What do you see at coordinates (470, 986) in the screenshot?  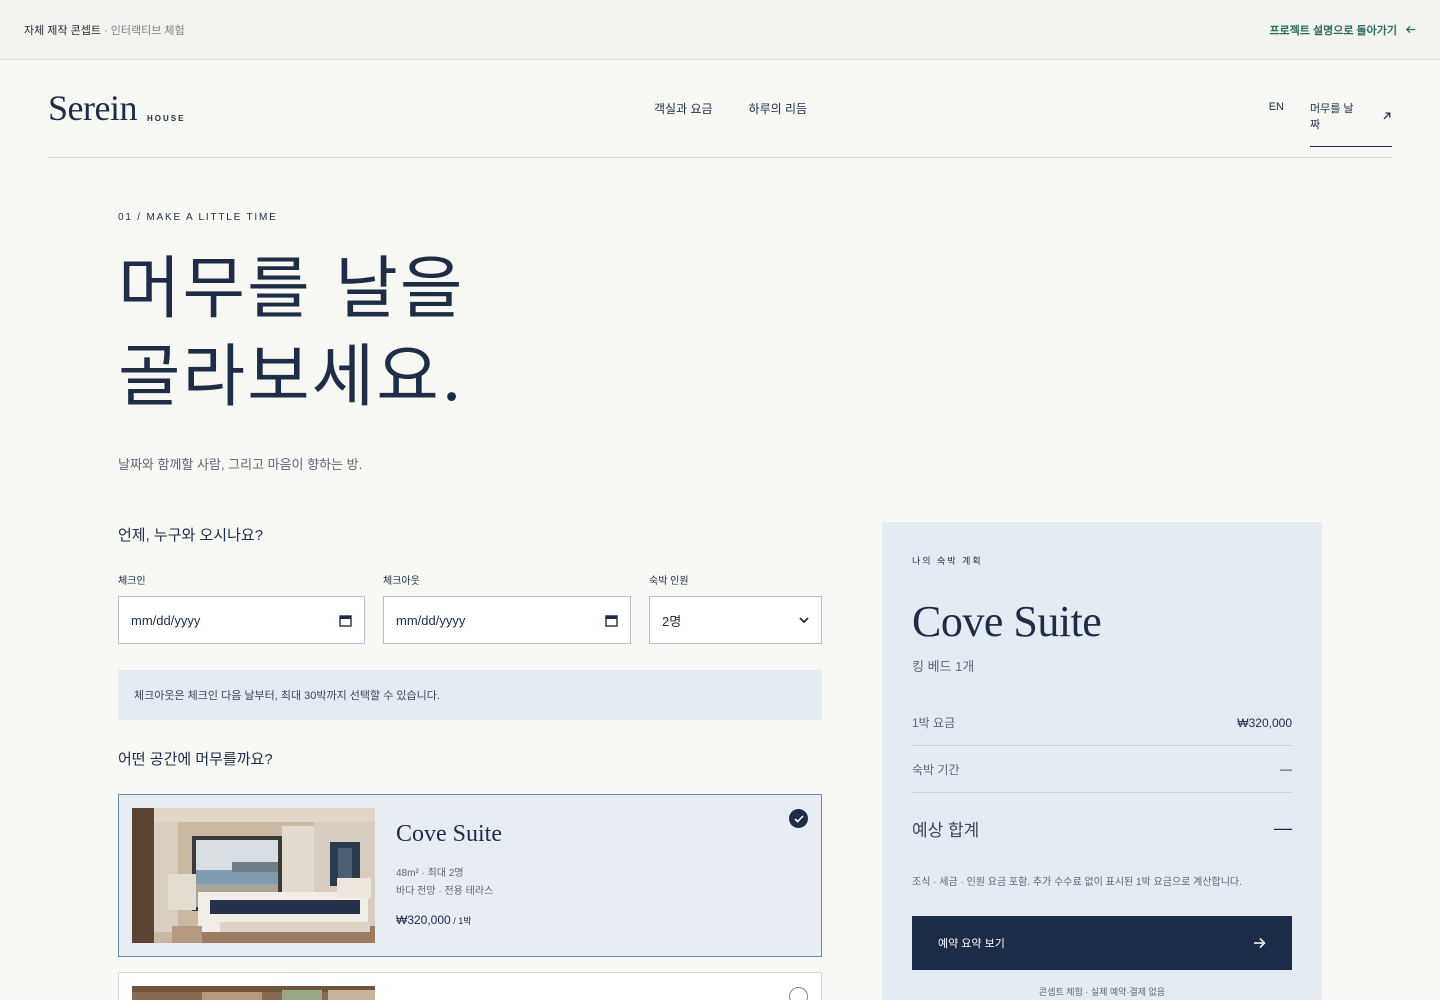 I see `room-card-second` at bounding box center [470, 986].